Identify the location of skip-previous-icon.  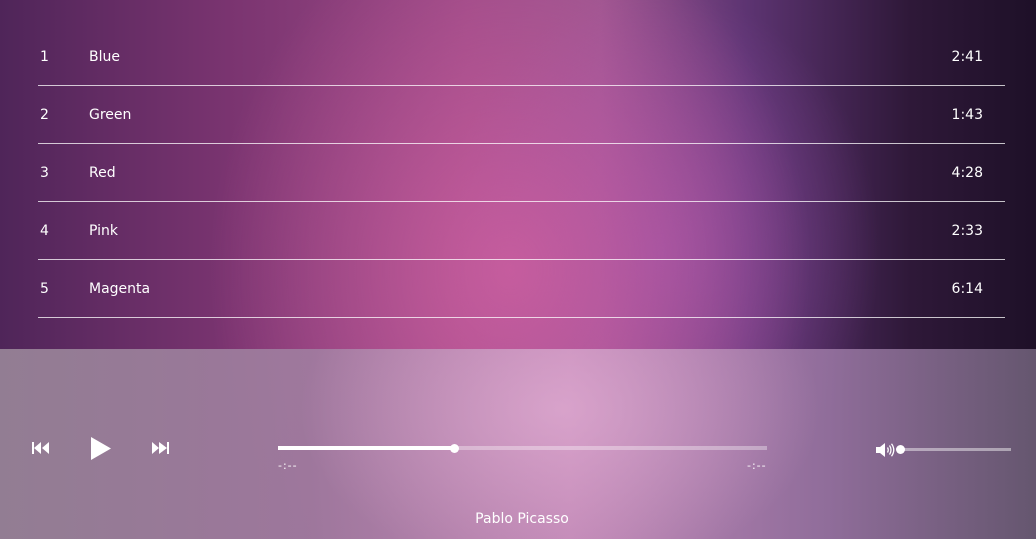
(40, 448).